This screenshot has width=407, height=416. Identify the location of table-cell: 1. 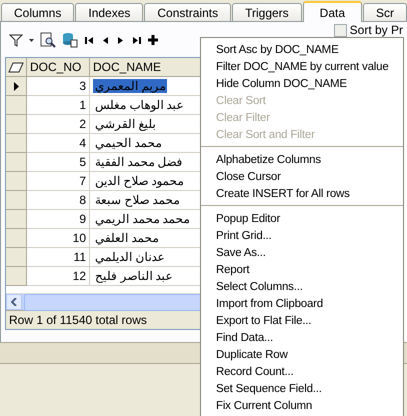
(58, 105).